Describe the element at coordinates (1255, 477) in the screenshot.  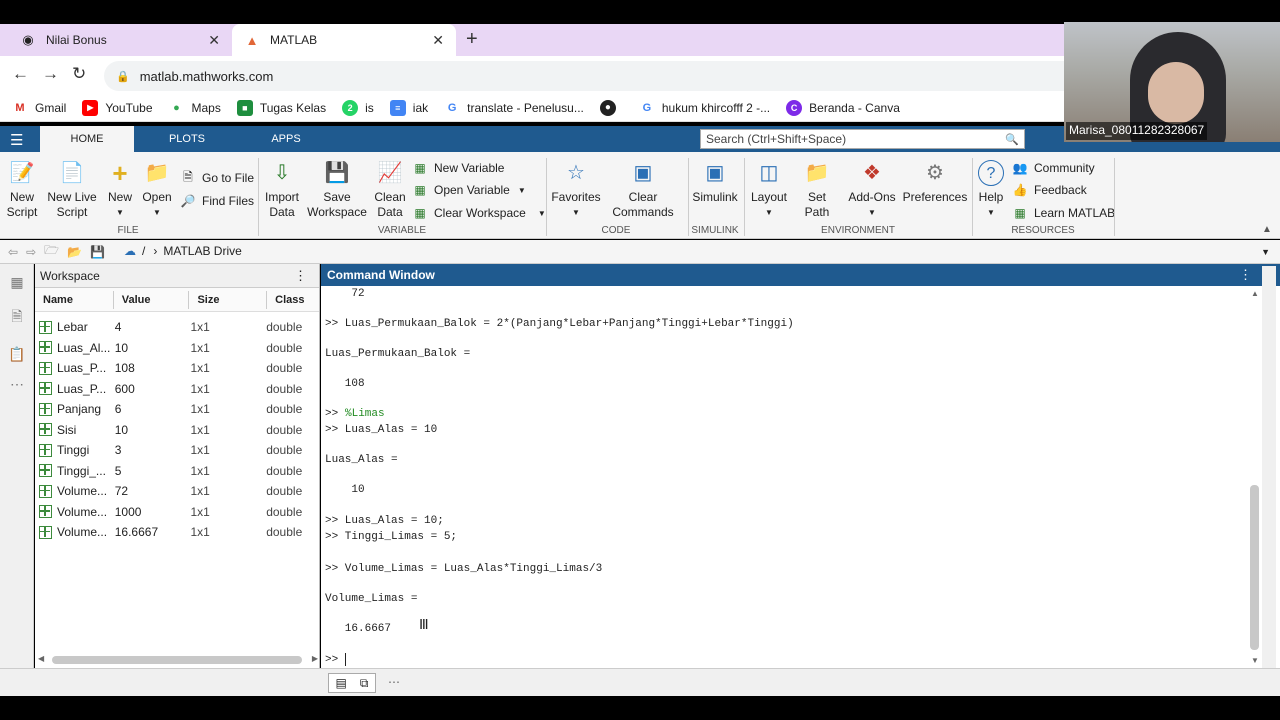
I see `vertical-scrollbar: ▲ ▼` at that location.